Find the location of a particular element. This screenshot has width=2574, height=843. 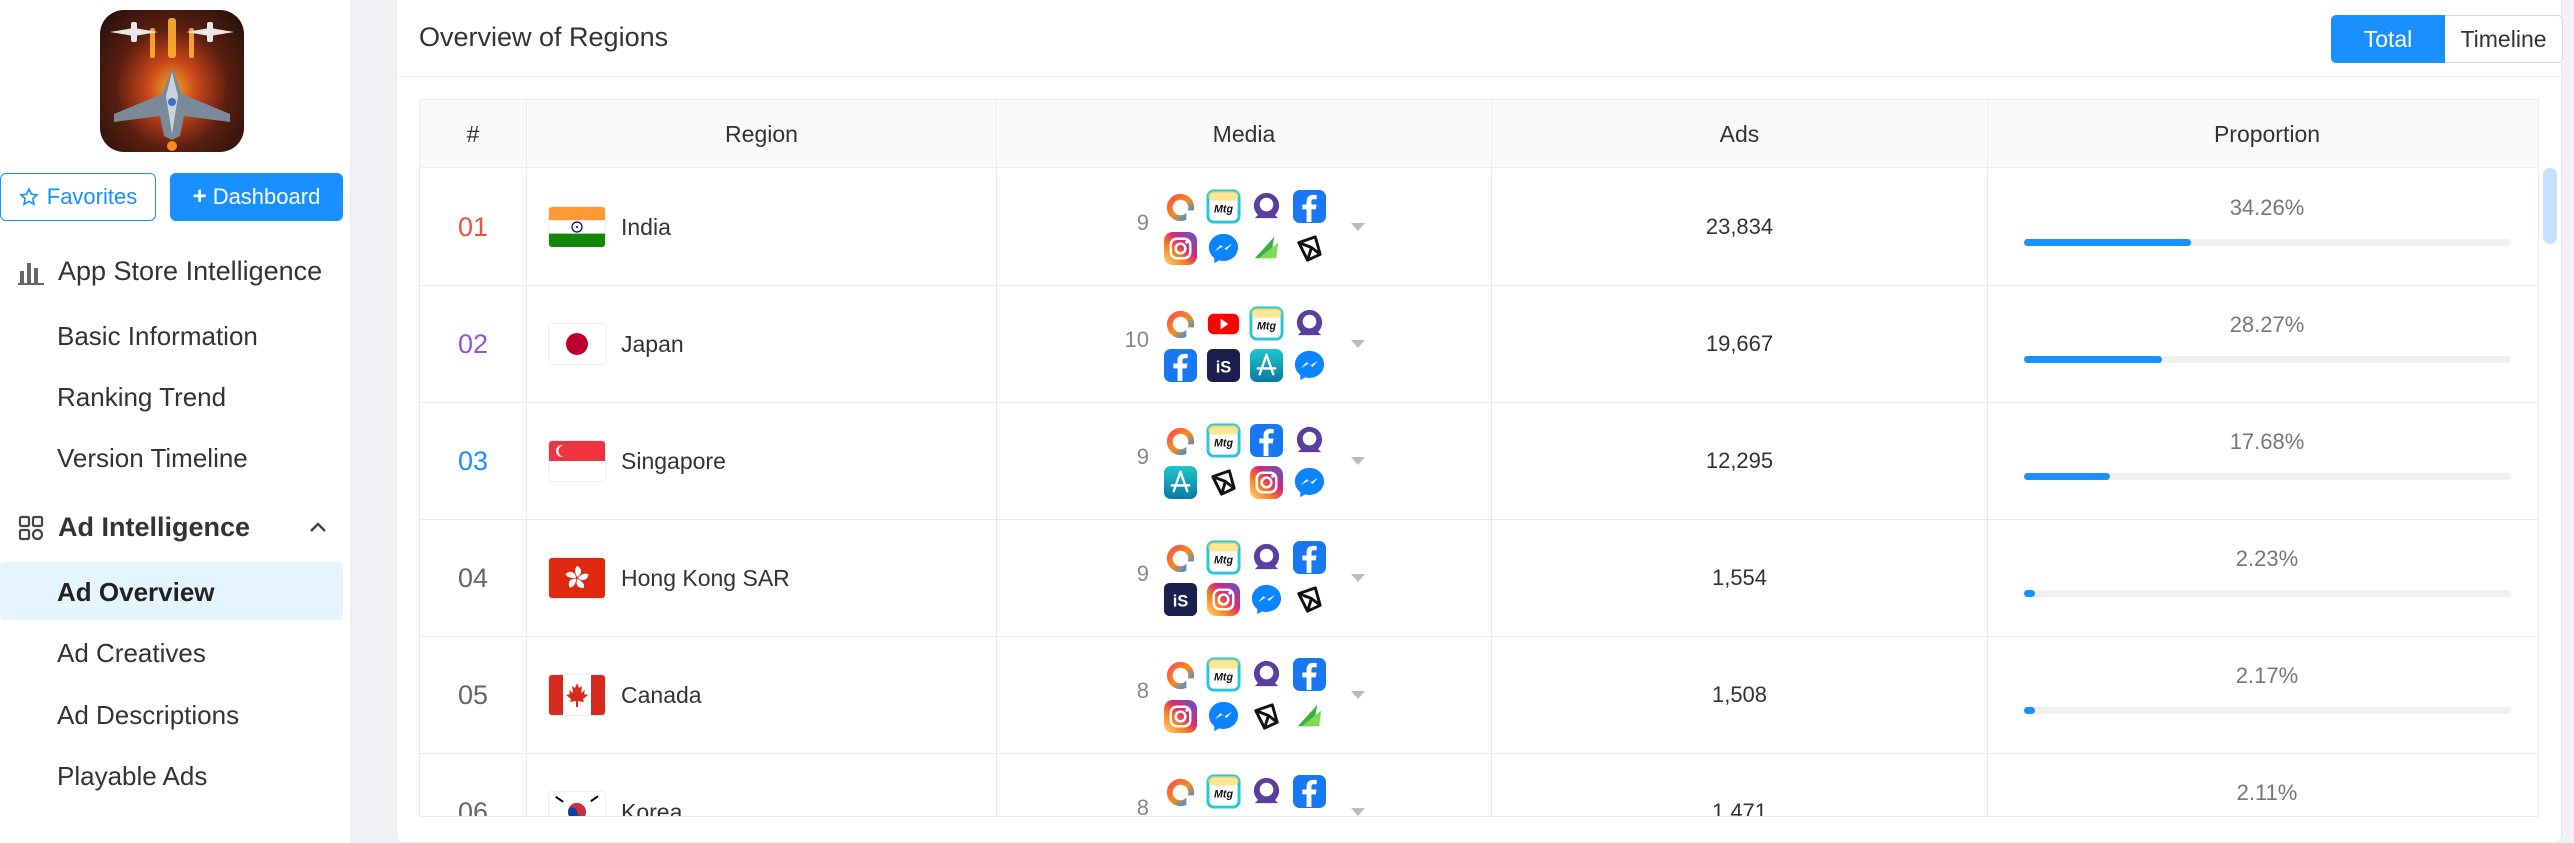

star-icon is located at coordinates (28, 196).